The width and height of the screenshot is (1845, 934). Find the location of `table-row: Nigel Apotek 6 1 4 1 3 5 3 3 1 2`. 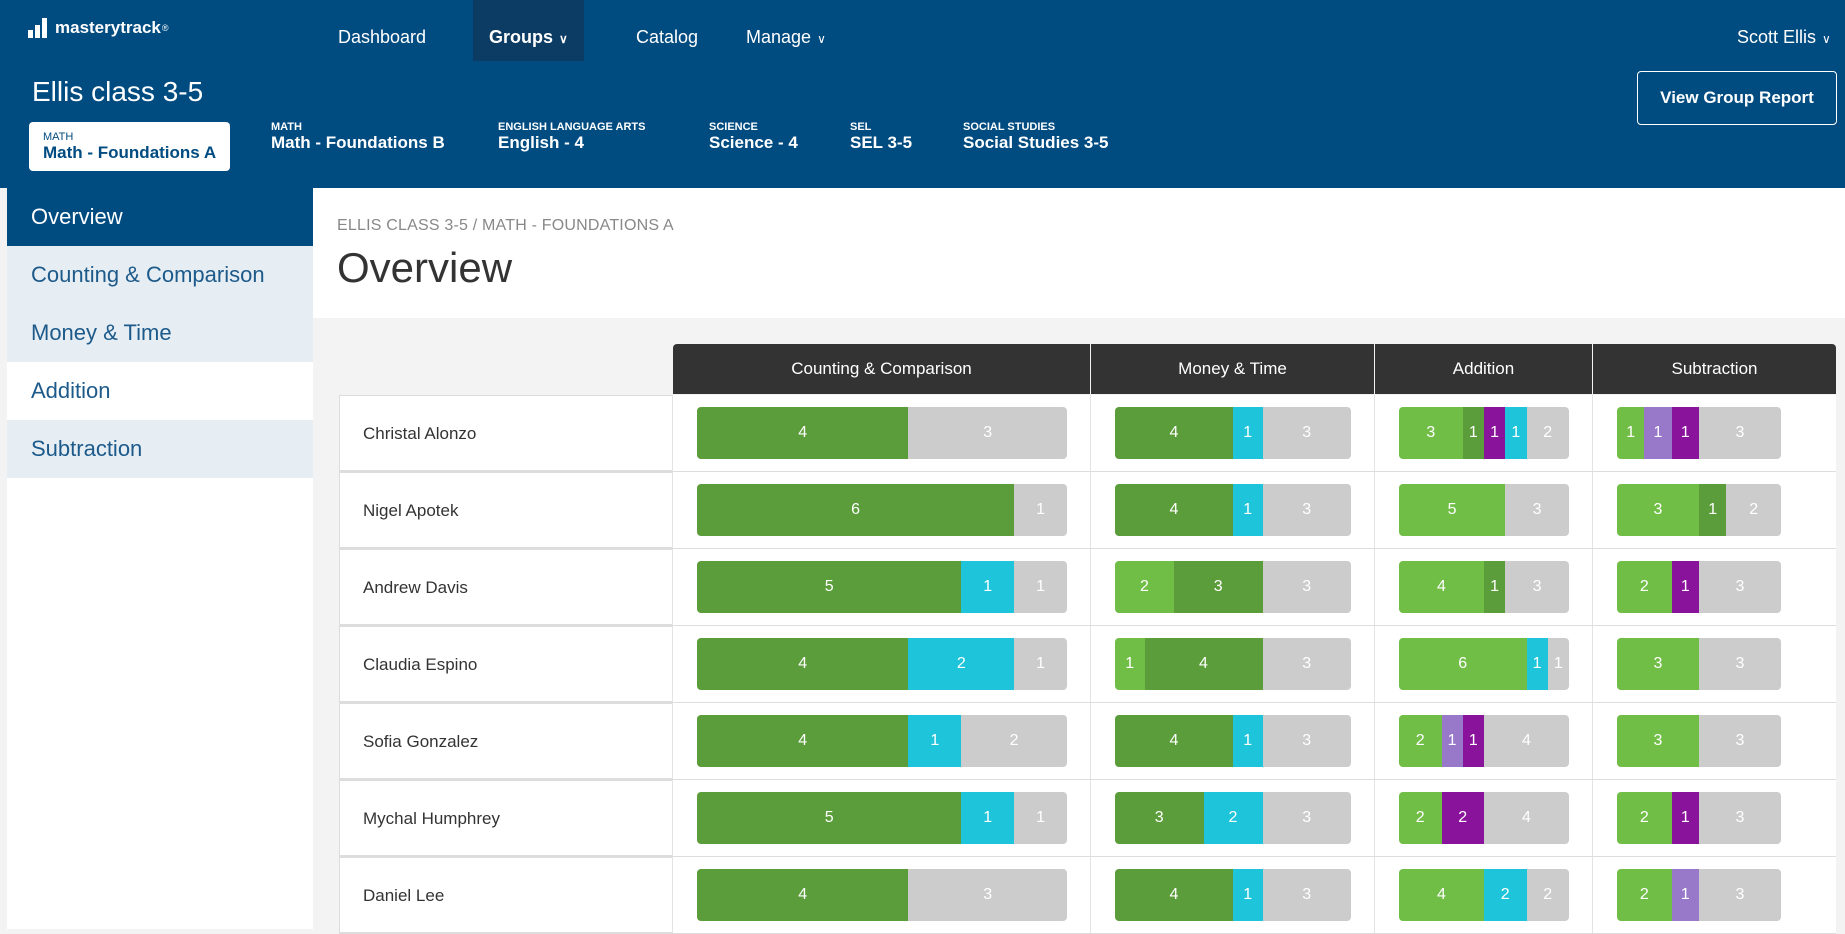

table-row: Nigel Apotek 6 1 4 1 3 5 3 3 1 2 is located at coordinates (1087, 510).